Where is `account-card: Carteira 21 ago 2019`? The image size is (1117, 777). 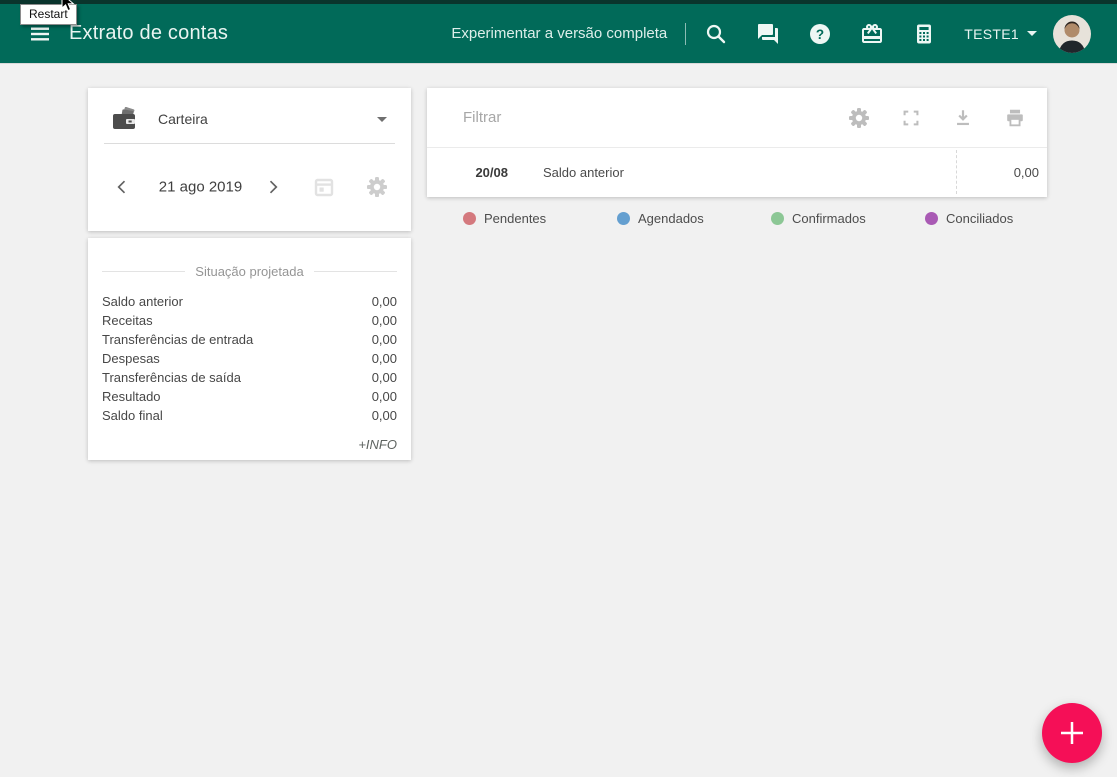
account-card: Carteira 21 ago 2019 is located at coordinates (249, 159).